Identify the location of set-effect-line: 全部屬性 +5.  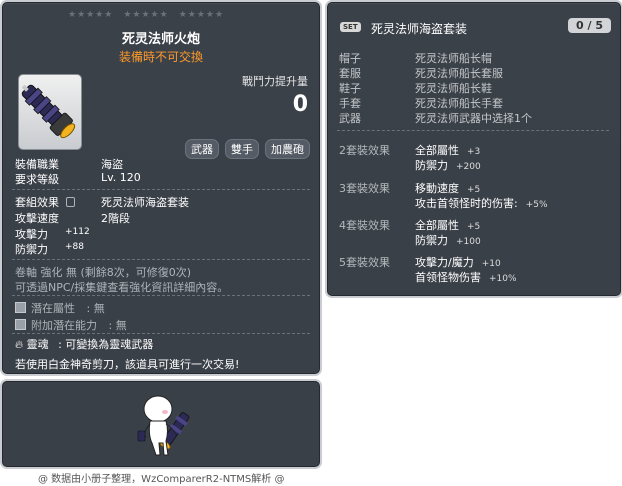
(448, 225).